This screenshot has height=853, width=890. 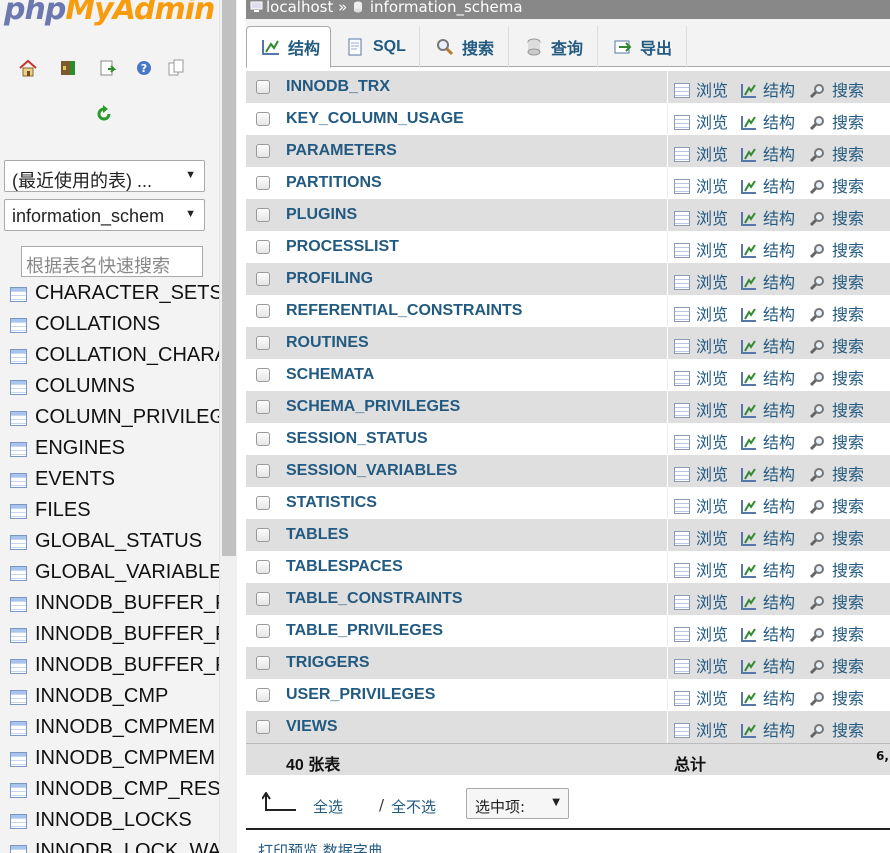 What do you see at coordinates (127, 572) in the screenshot?
I see `nav-table-name: GLOBAL_VARIABLES` at bounding box center [127, 572].